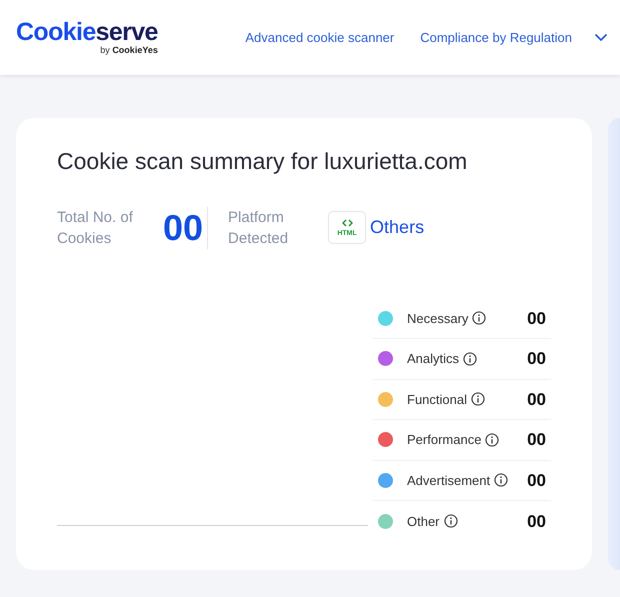 Image resolution: width=620 pixels, height=597 pixels. Describe the element at coordinates (514, 38) in the screenshot. I see `nav-dropdown: Compliance by Regulation` at that location.